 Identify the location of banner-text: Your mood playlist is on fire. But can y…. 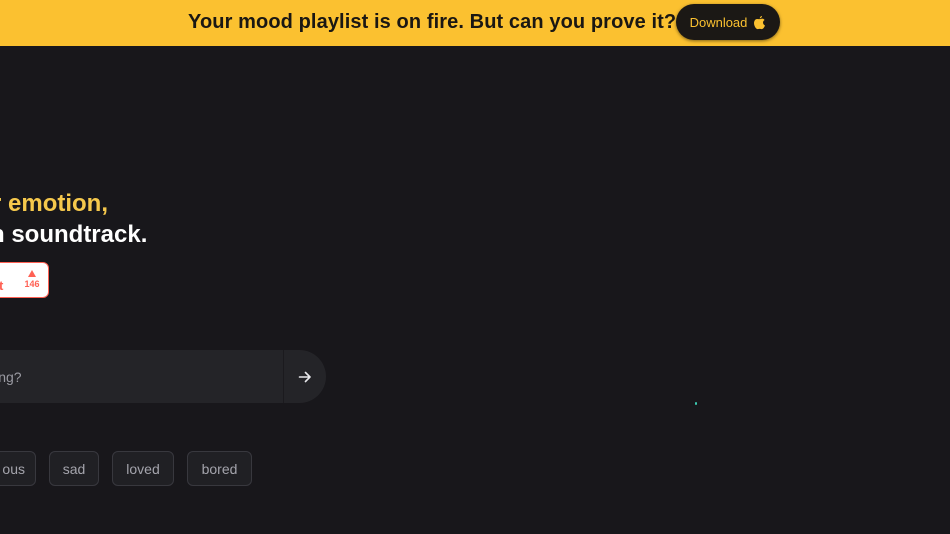
(432, 22).